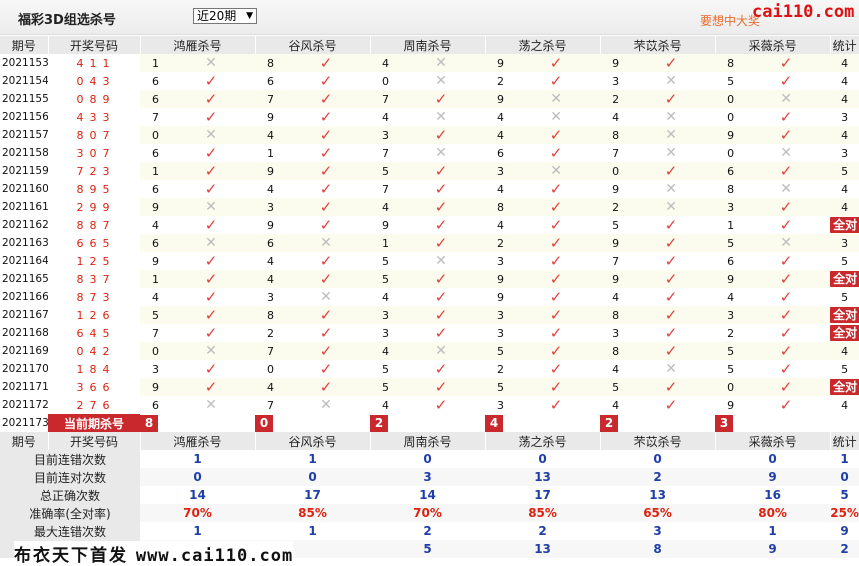  What do you see at coordinates (96, 117) in the screenshot?
I see `row-draw-numbers: 433` at bounding box center [96, 117].